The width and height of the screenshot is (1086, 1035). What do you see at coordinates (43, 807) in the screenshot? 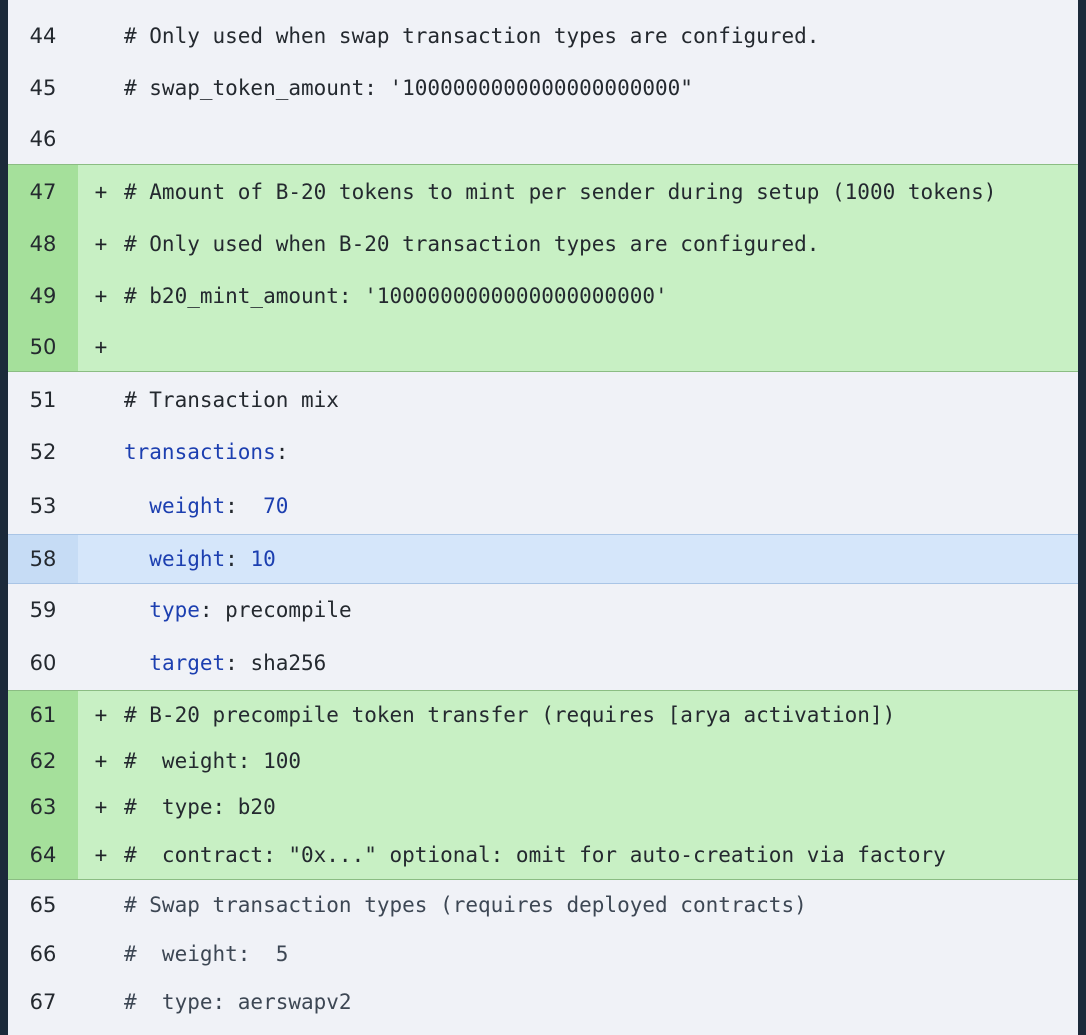
I see `line-number: 63` at bounding box center [43, 807].